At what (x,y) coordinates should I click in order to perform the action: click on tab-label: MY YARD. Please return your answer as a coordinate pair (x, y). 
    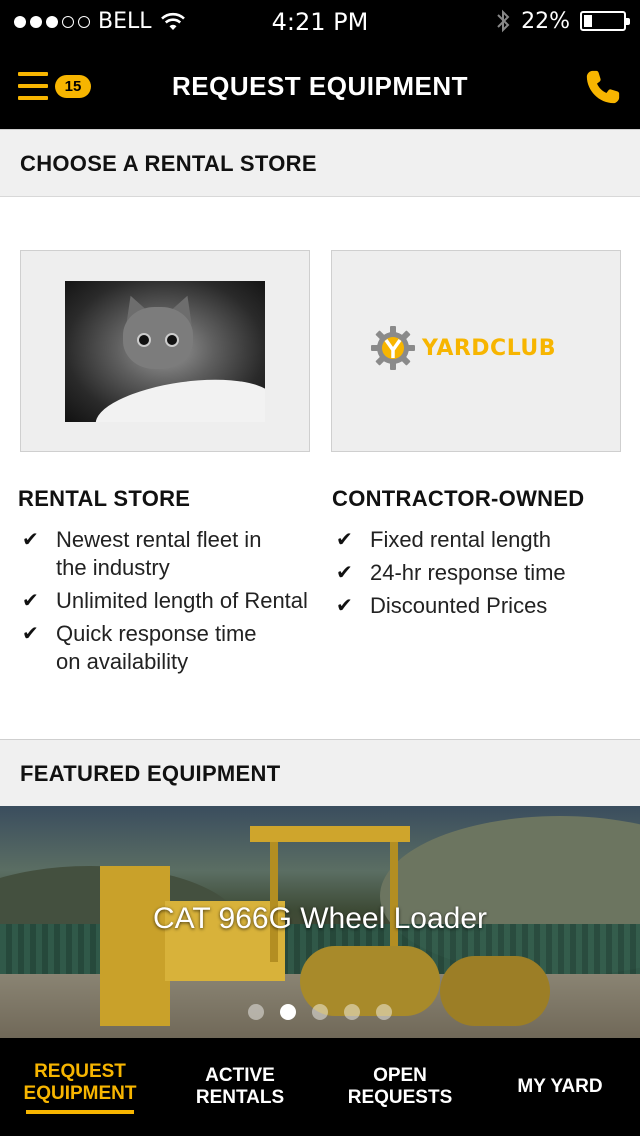
    Looking at the image, I should click on (560, 1086).